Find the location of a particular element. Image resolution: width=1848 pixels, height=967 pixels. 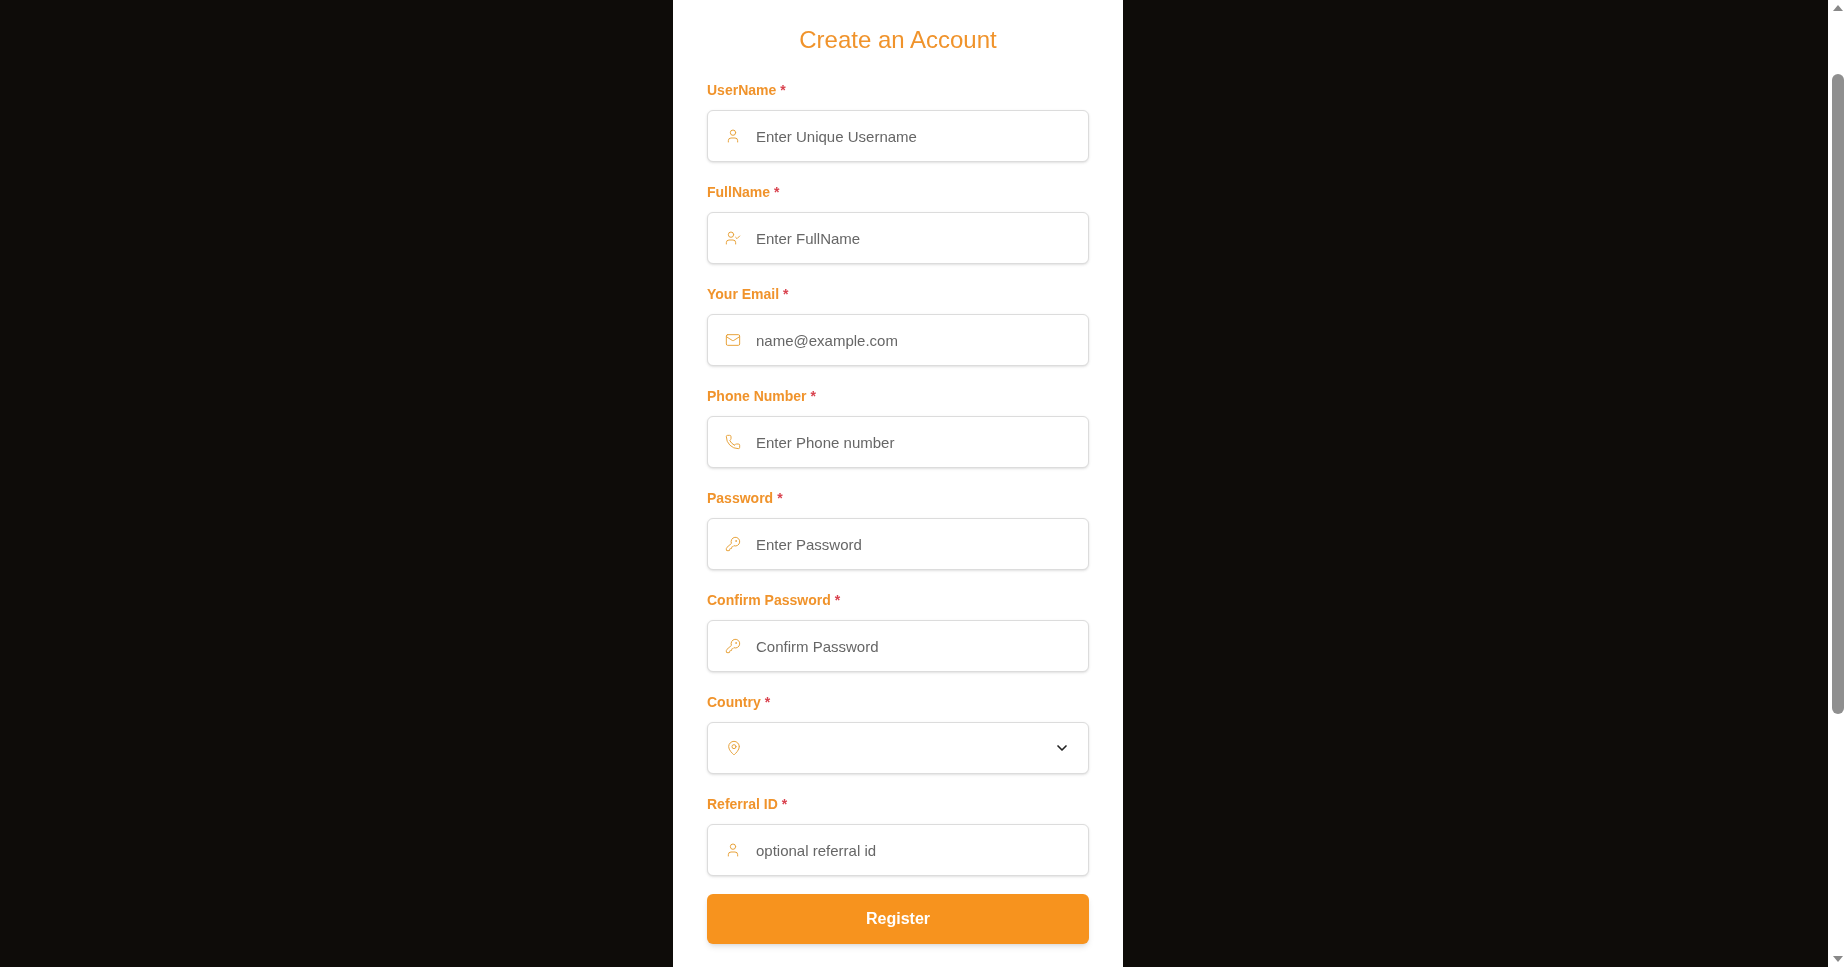

input-field: Enter Phone number is located at coordinates (898, 442).